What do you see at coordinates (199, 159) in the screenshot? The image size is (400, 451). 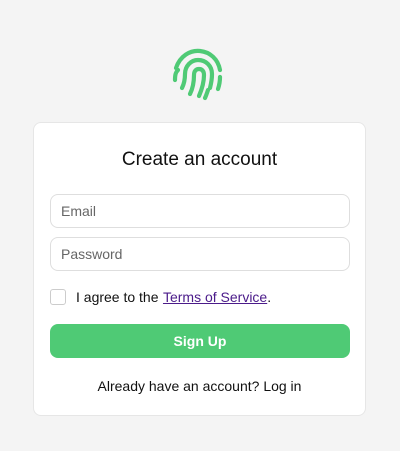 I see `form-title: Create an account` at bounding box center [199, 159].